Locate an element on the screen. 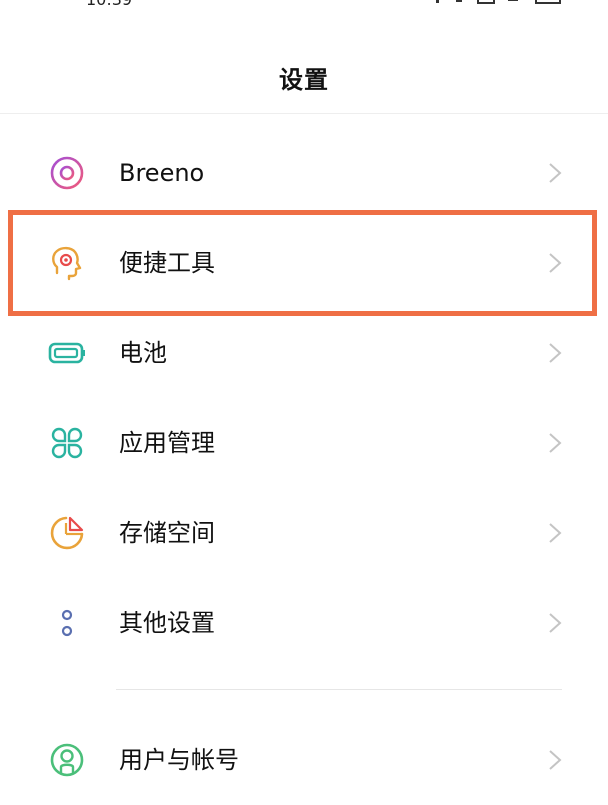 The height and width of the screenshot is (805, 608). status-time: 10:39 is located at coordinates (109, 4).